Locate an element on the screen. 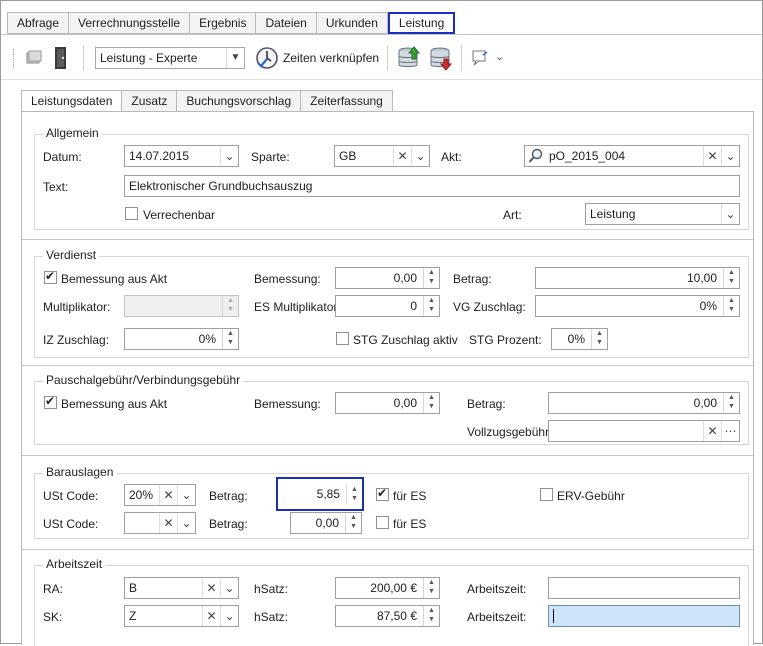 This screenshot has height=646, width=763. bemessung-aus-akt-label: Bemessung aus Akt is located at coordinates (114, 279).